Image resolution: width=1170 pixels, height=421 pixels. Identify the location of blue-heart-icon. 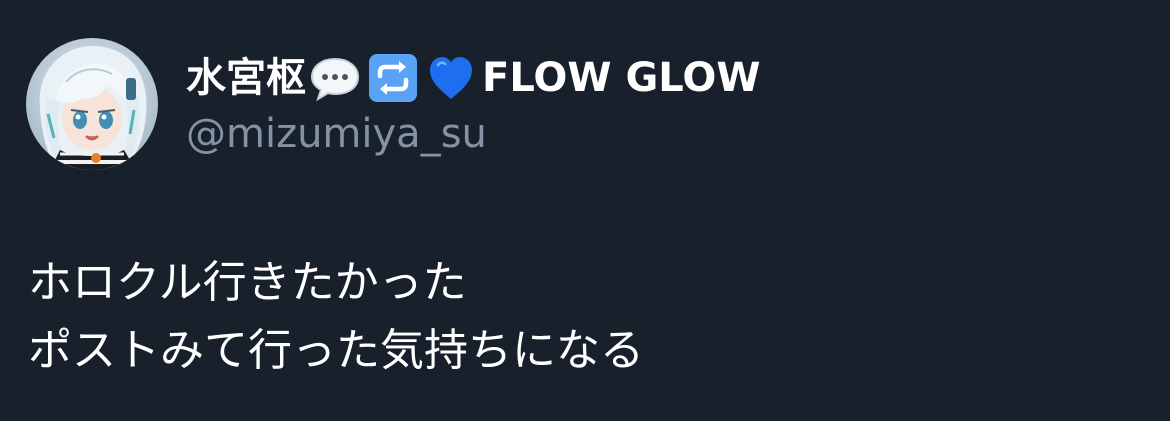
(451, 78).